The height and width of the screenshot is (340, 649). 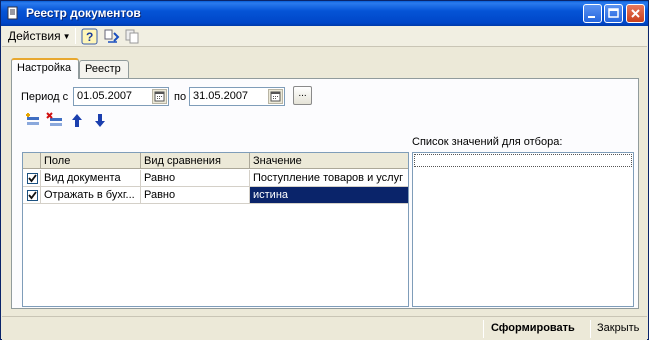 I want to click on close-button: Закрыть, so click(x=618, y=328).